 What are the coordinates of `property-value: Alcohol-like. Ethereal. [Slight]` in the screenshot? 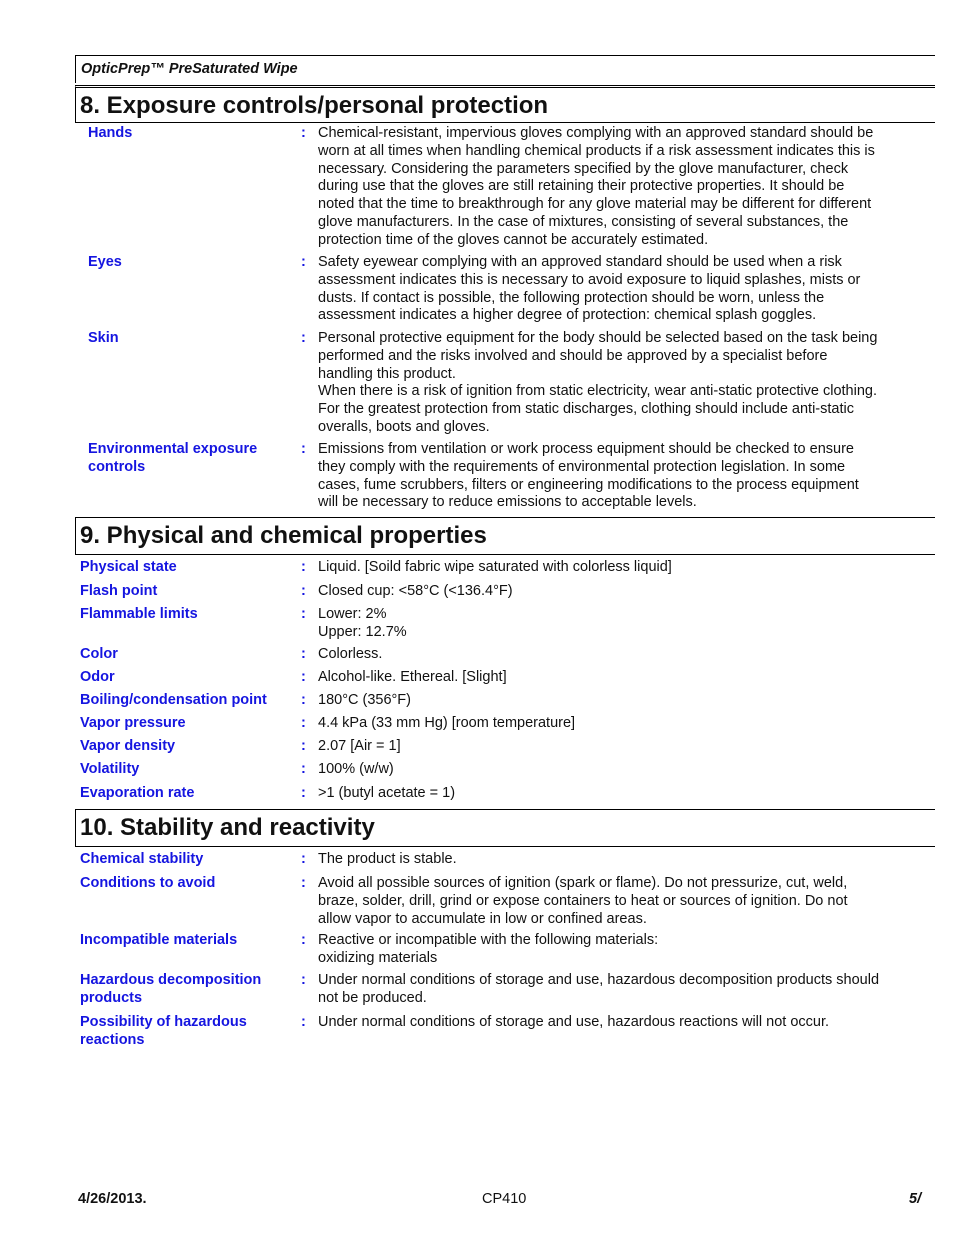 It's located at (412, 677).